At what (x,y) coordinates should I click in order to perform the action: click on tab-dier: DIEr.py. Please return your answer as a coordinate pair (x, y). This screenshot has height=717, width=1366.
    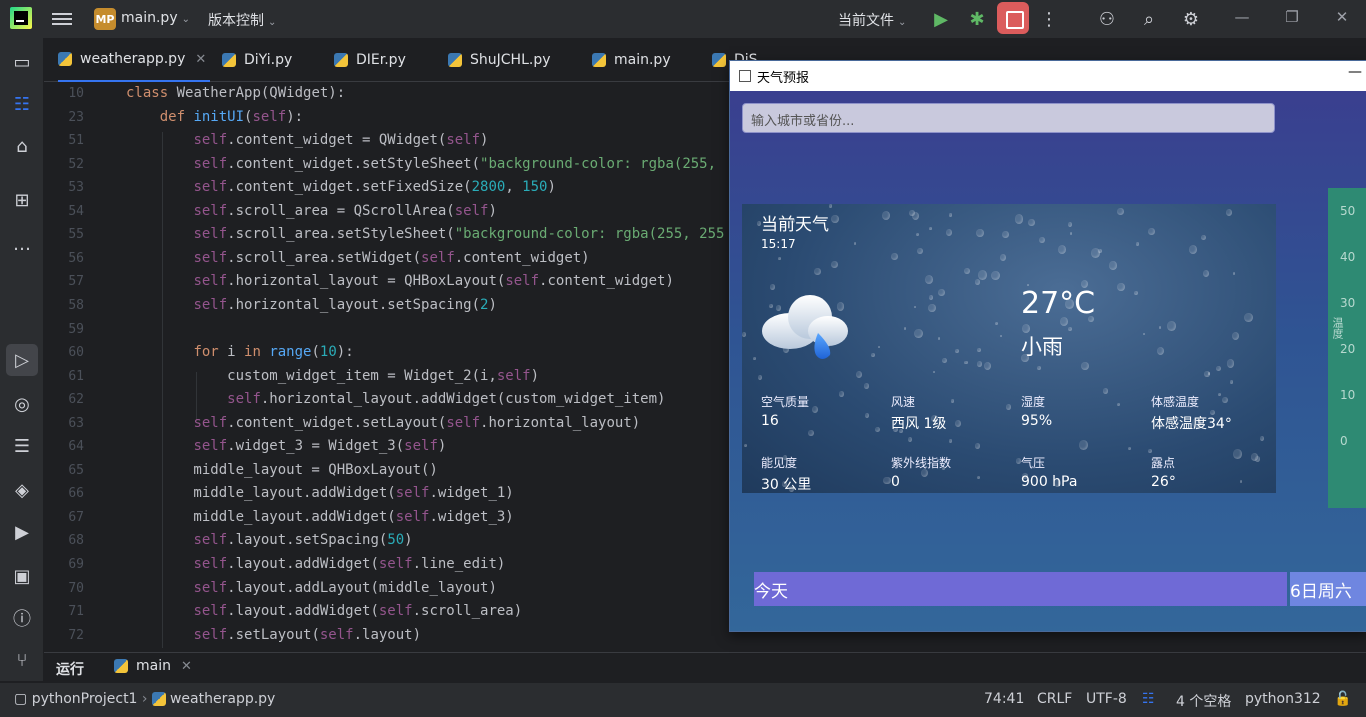
    Looking at the image, I should click on (370, 60).